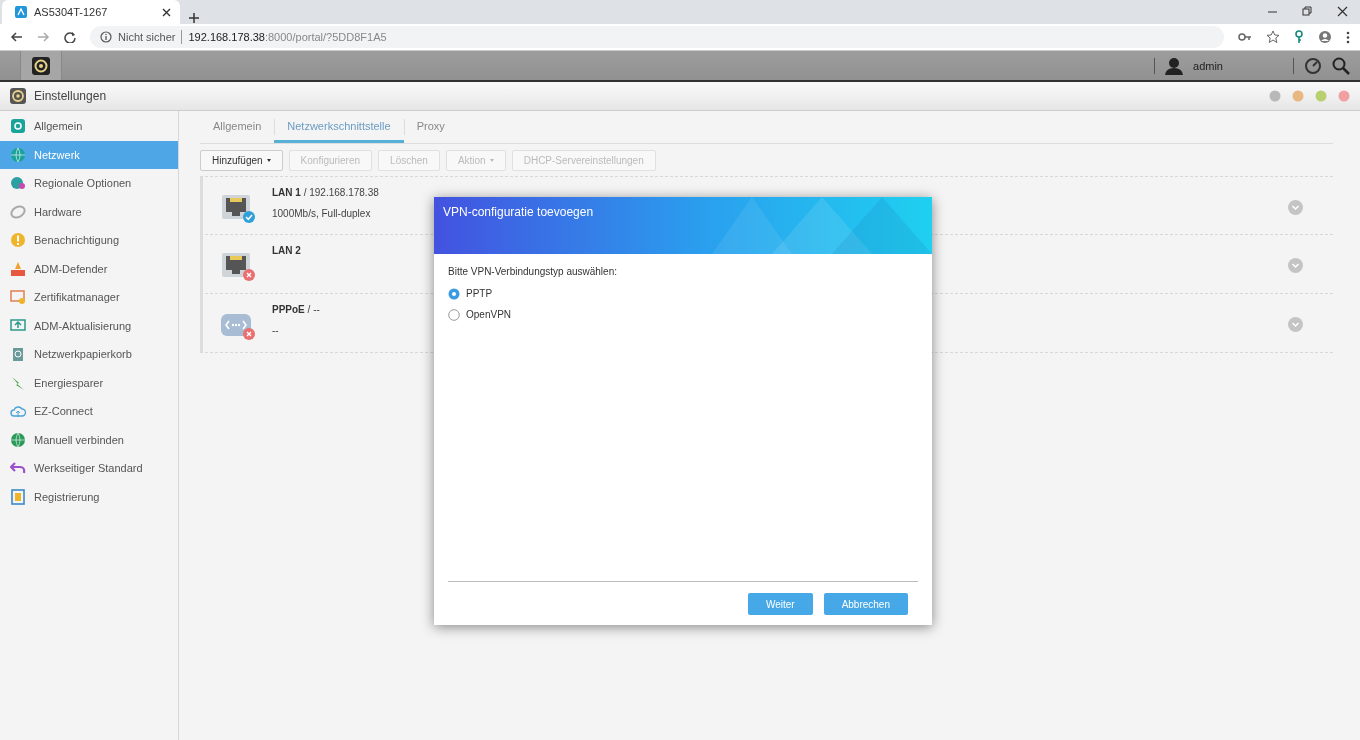 The width and height of the screenshot is (1360, 740). I want to click on sidebar-item: ADM-Aktualisierung, so click(89, 325).